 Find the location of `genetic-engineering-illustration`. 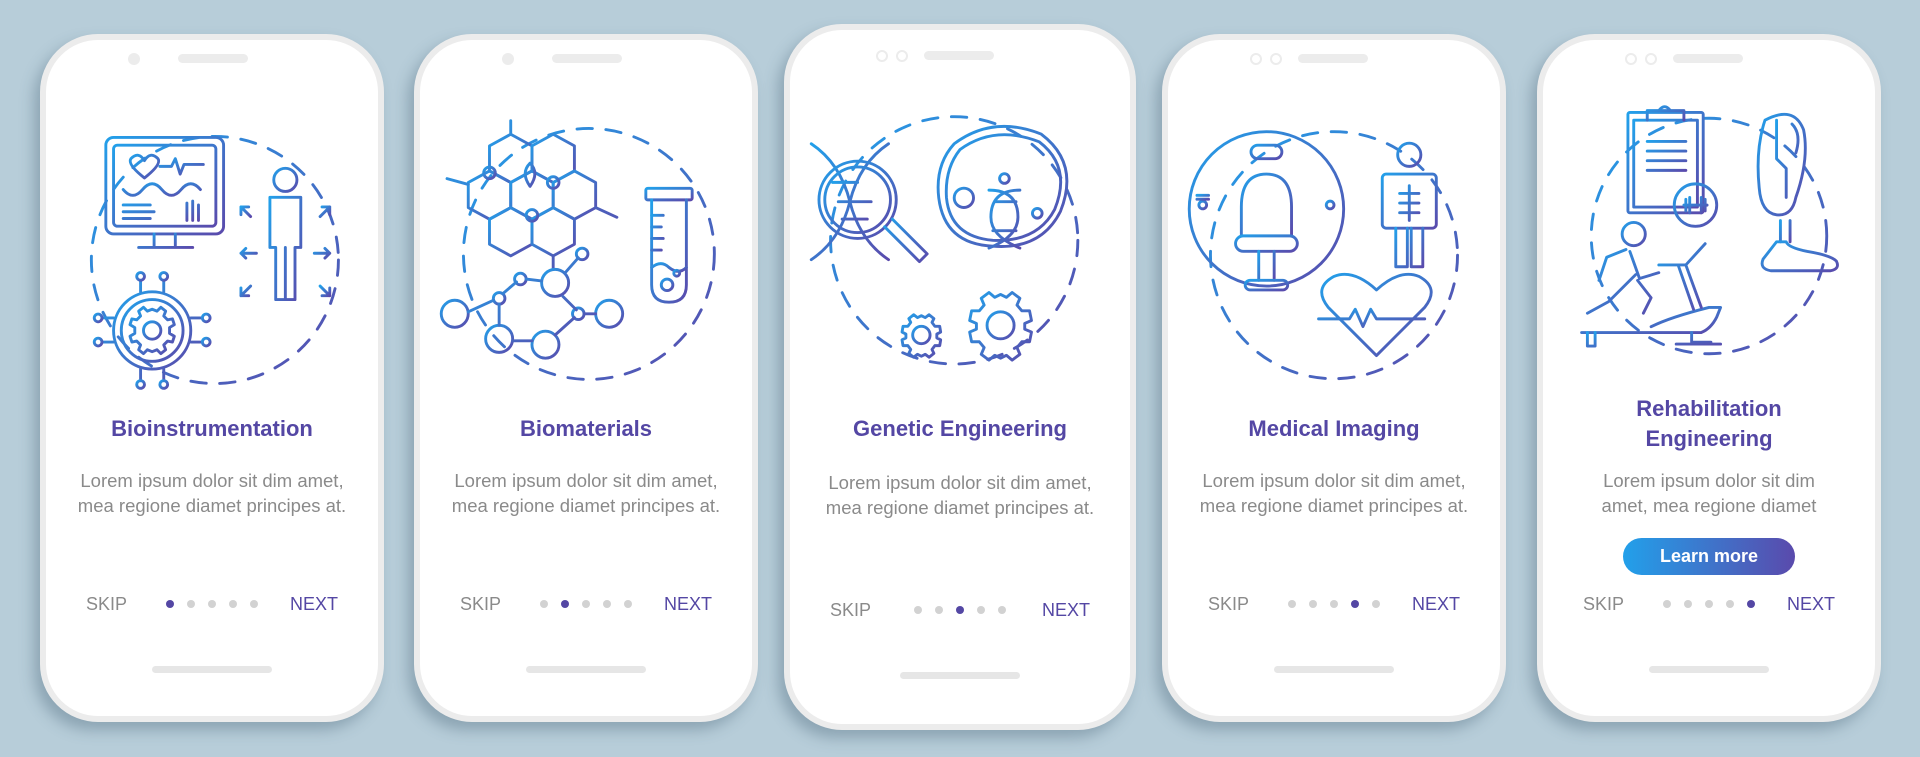

genetic-engineering-illustration is located at coordinates (960, 250).